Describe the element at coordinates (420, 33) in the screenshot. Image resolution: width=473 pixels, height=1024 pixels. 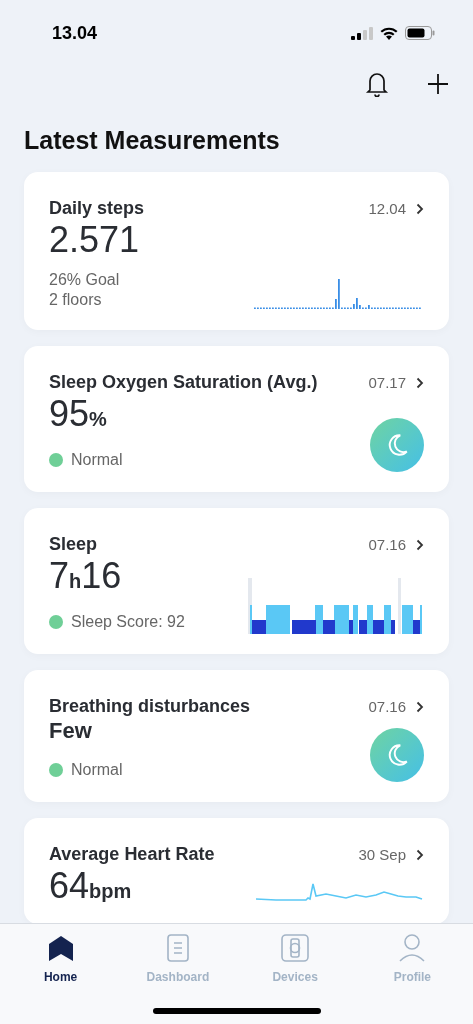
I see `battery-icon` at that location.